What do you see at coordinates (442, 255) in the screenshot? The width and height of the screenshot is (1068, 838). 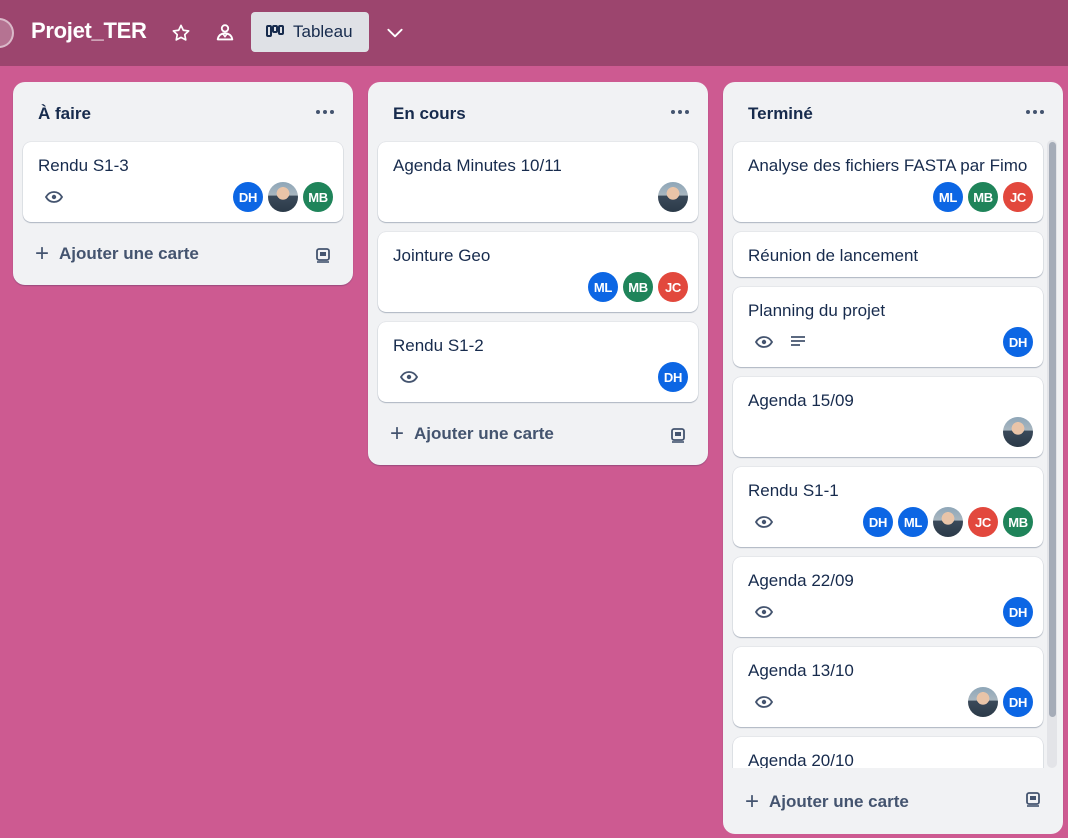 I see `card-title: Jointure Geo` at bounding box center [442, 255].